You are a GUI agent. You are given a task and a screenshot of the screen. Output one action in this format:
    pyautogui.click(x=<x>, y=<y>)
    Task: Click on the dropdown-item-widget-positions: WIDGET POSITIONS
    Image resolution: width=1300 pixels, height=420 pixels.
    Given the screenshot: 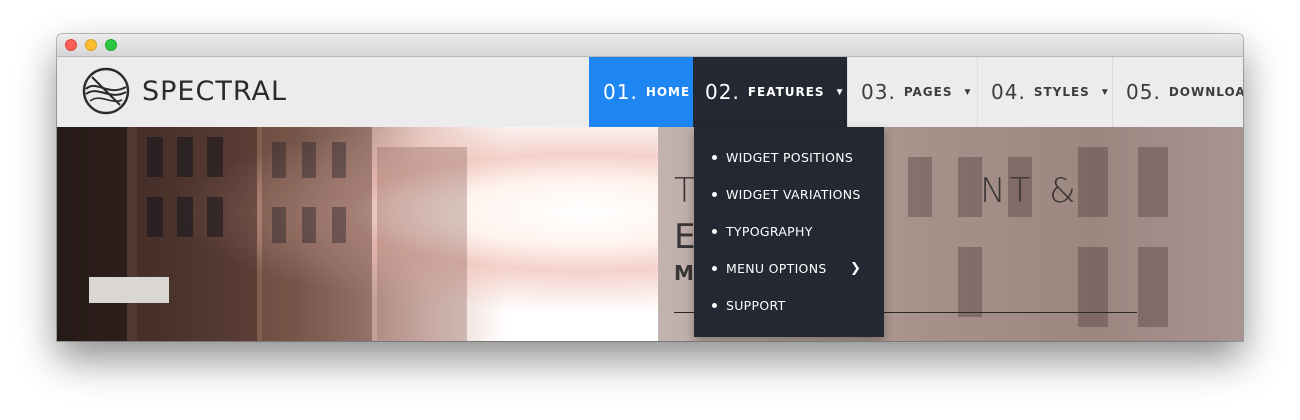 What is the action you would take?
    pyautogui.click(x=789, y=157)
    